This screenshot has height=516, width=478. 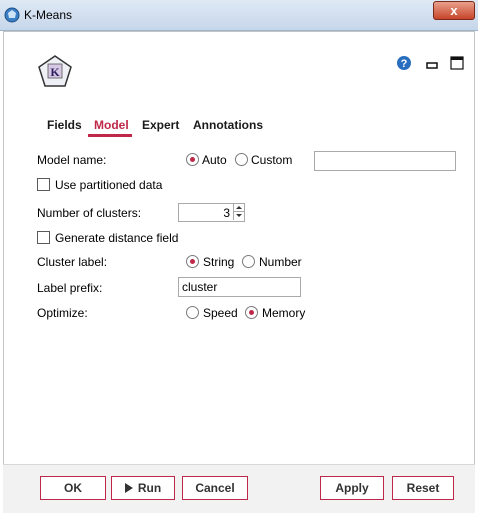 What do you see at coordinates (116, 238) in the screenshot?
I see `generate-distance-label: Generate distance field` at bounding box center [116, 238].